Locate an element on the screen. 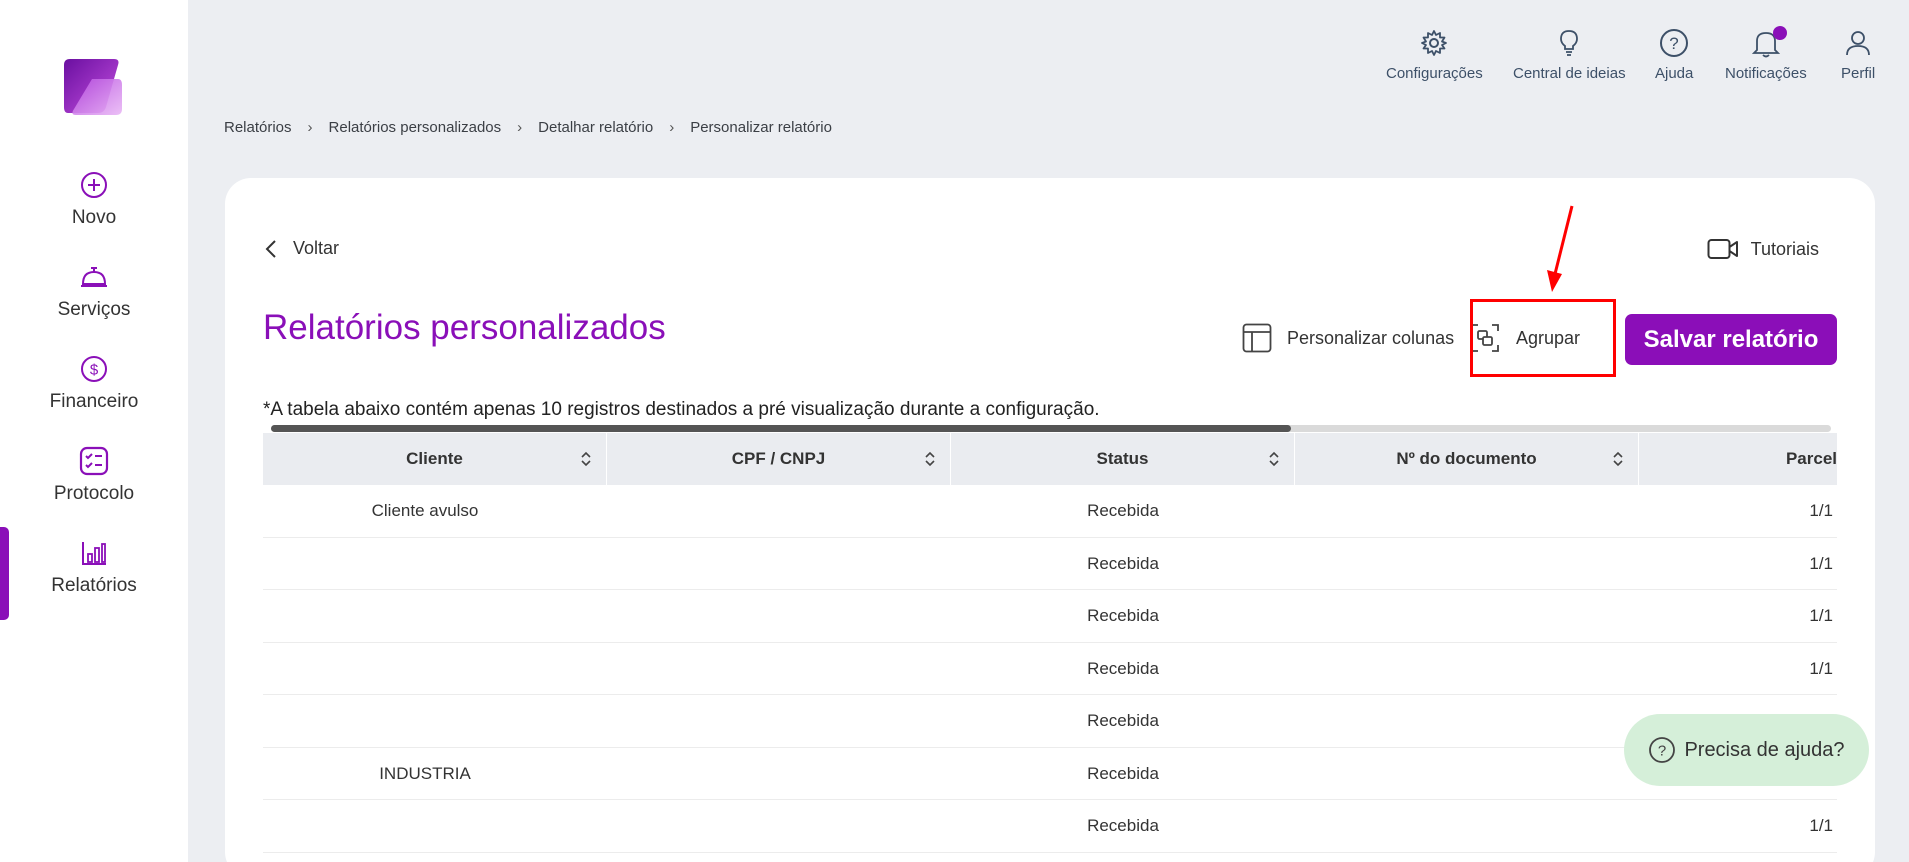 This screenshot has height=862, width=1909. video-camera-icon is located at coordinates (1722, 249).